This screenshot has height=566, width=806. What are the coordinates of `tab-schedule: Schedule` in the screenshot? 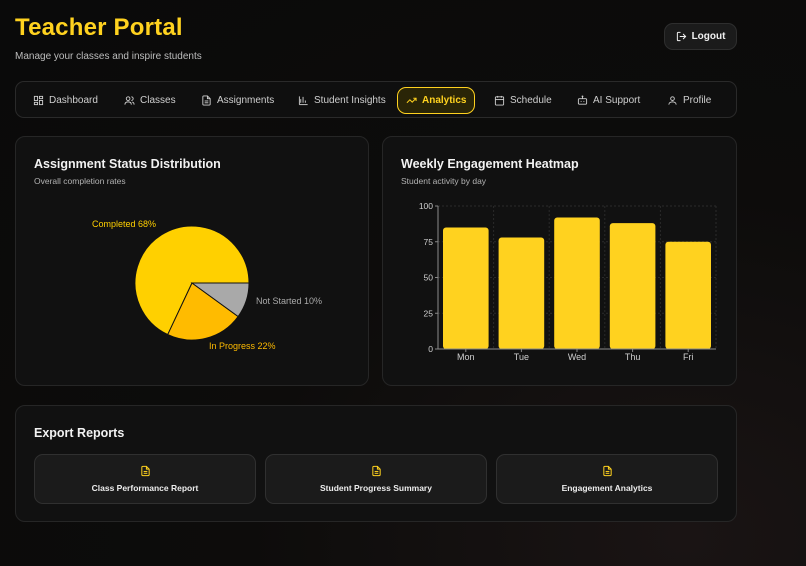 It's located at (523, 100).